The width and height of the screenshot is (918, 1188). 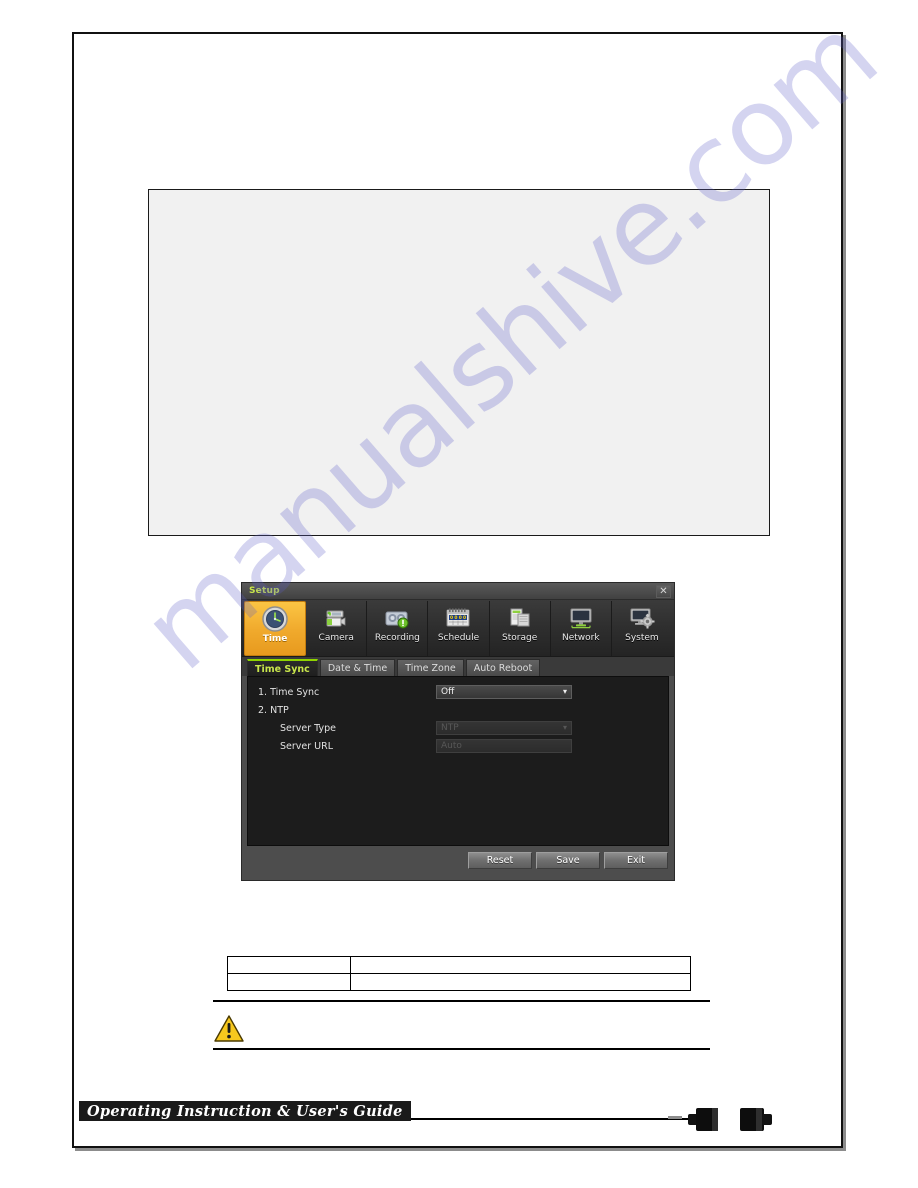 What do you see at coordinates (282, 667) in the screenshot?
I see `subtab-time-sync: Time Sync` at bounding box center [282, 667].